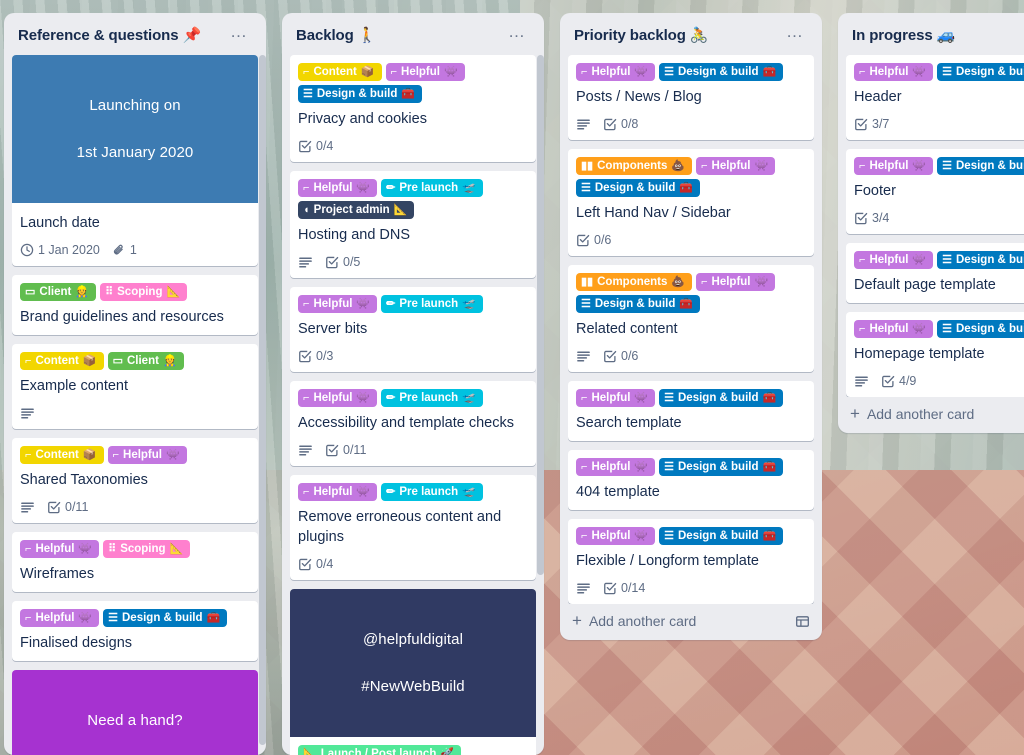  Describe the element at coordinates (380, 750) in the screenshot. I see `card-label: 📐 Launch / Post launch 🚀` at that location.